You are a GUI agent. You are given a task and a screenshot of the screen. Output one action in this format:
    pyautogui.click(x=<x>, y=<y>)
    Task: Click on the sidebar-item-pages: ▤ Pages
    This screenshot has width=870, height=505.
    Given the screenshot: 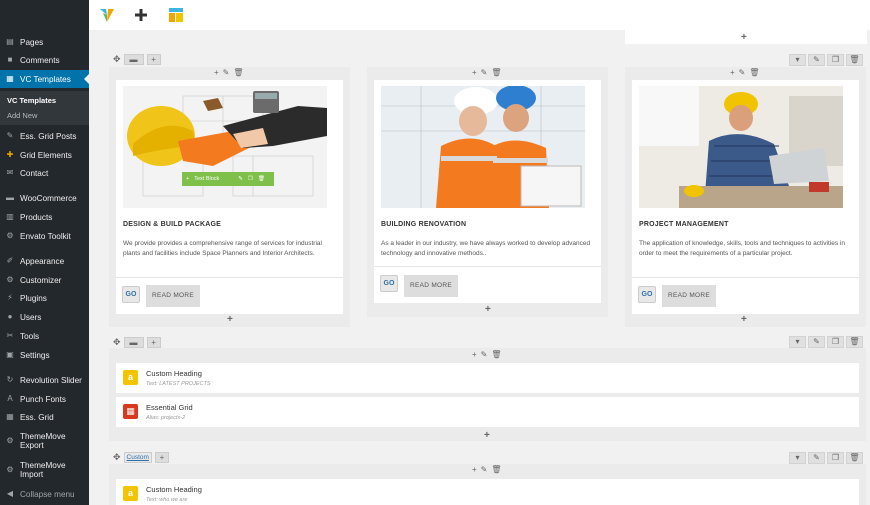 What is the action you would take?
    pyautogui.click(x=44, y=42)
    